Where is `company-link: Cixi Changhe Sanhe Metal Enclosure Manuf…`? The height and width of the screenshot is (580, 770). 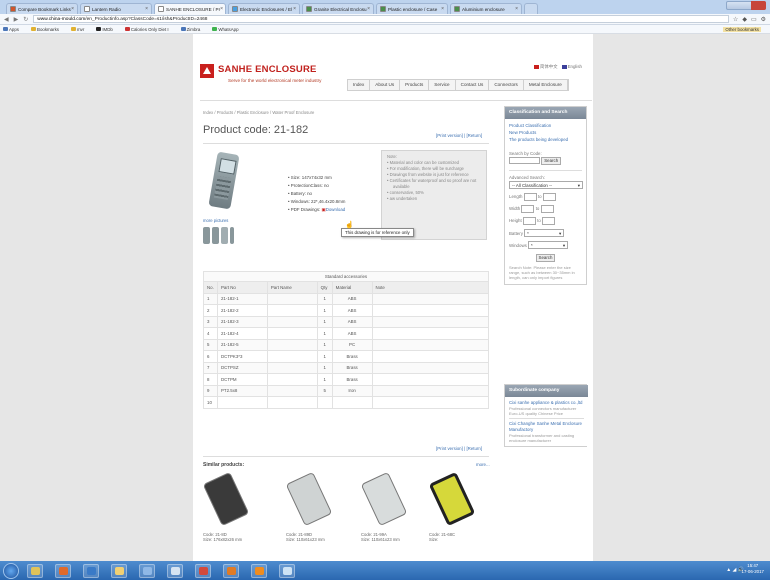
company-link: Cixi Changhe Sanhe Metal Enclosure Manuf… is located at coordinates (546, 426).